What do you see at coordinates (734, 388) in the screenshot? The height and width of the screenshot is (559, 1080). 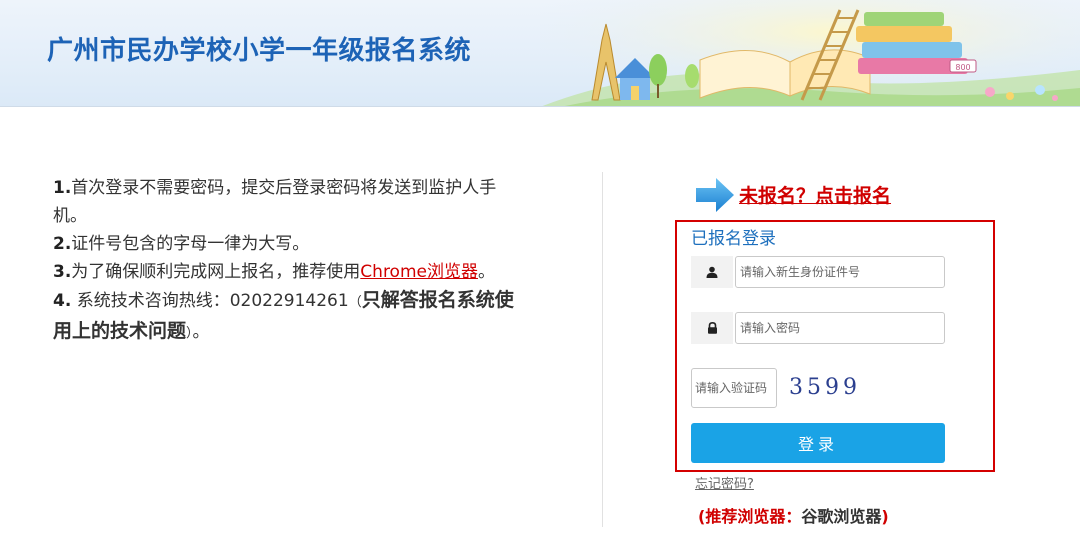 I see `captcha-input` at bounding box center [734, 388].